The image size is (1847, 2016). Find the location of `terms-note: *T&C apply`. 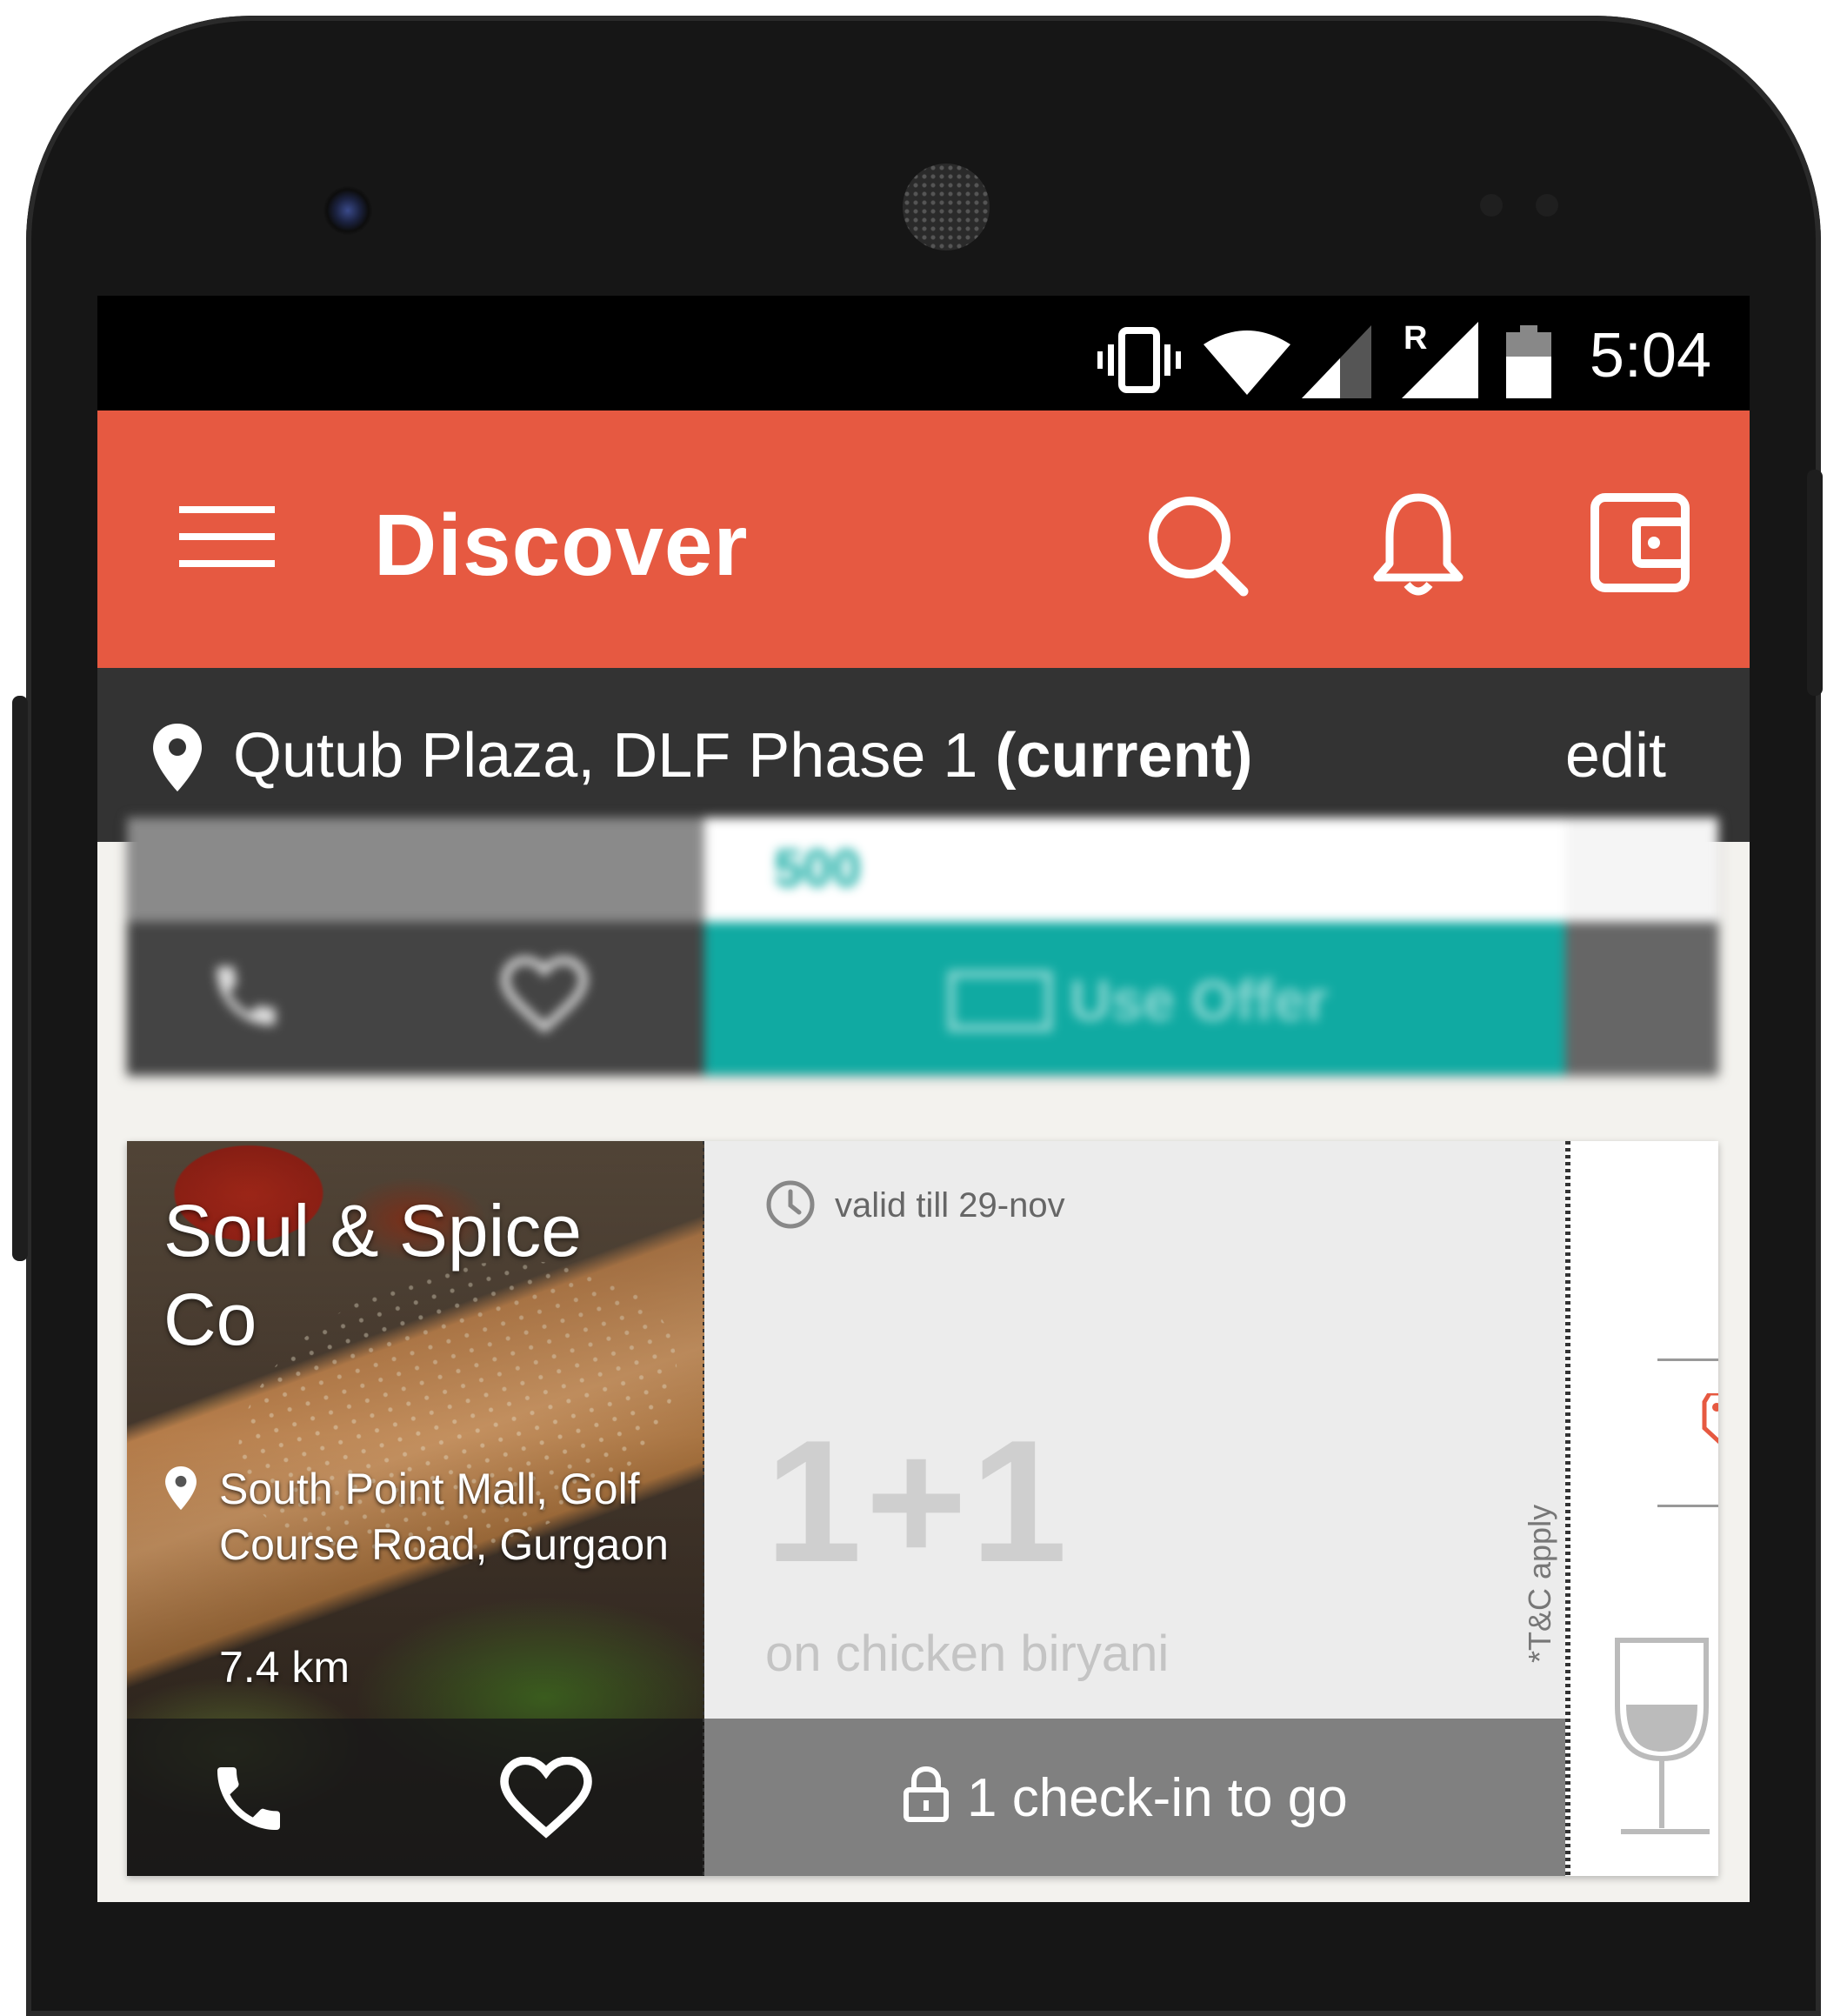

terms-note: *T&C apply is located at coordinates (1540, 1584).